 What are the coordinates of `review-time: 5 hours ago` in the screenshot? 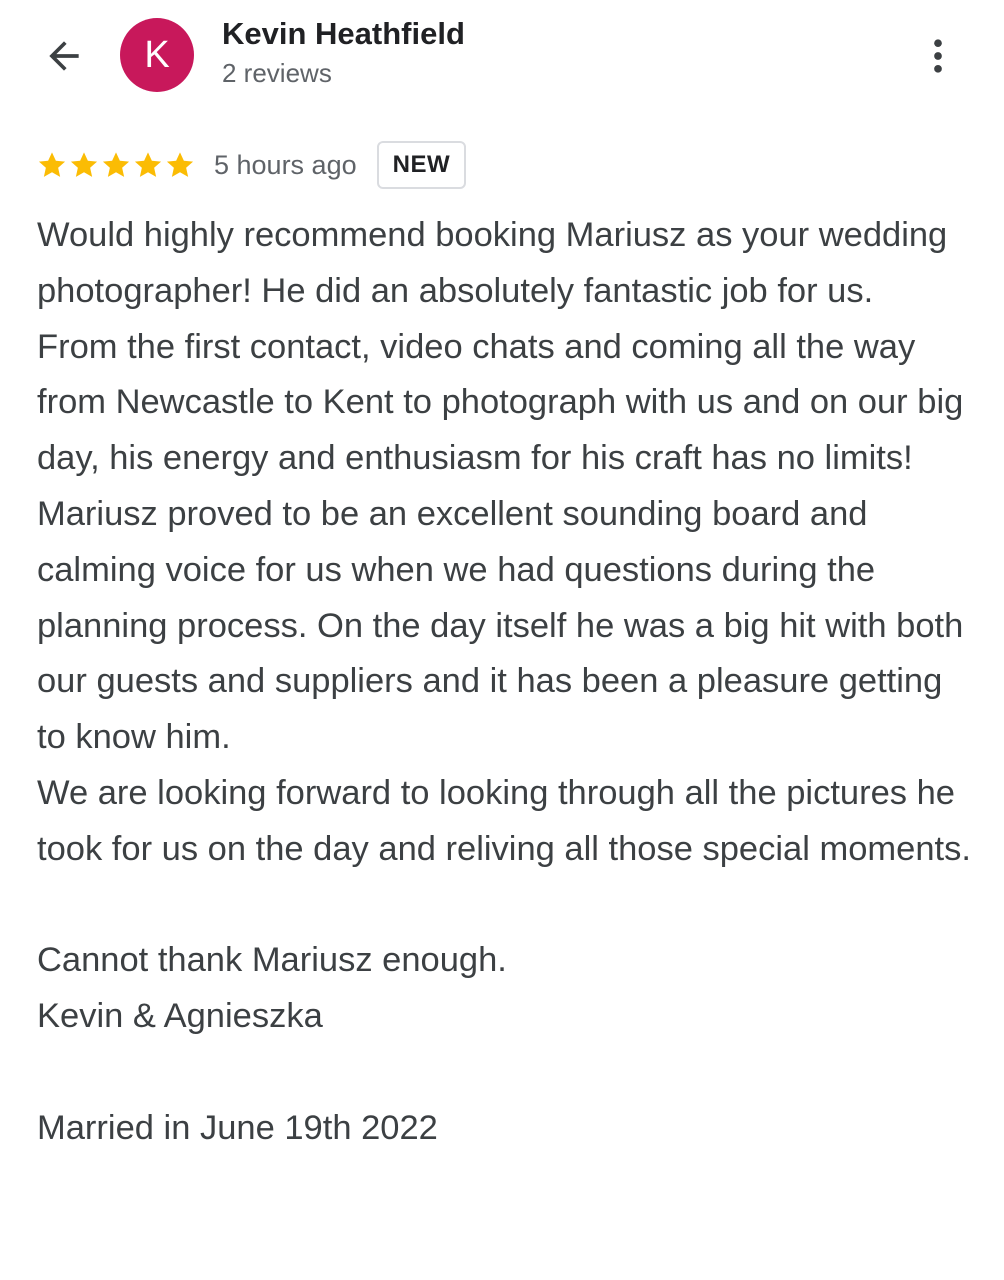 It's located at (285, 164).